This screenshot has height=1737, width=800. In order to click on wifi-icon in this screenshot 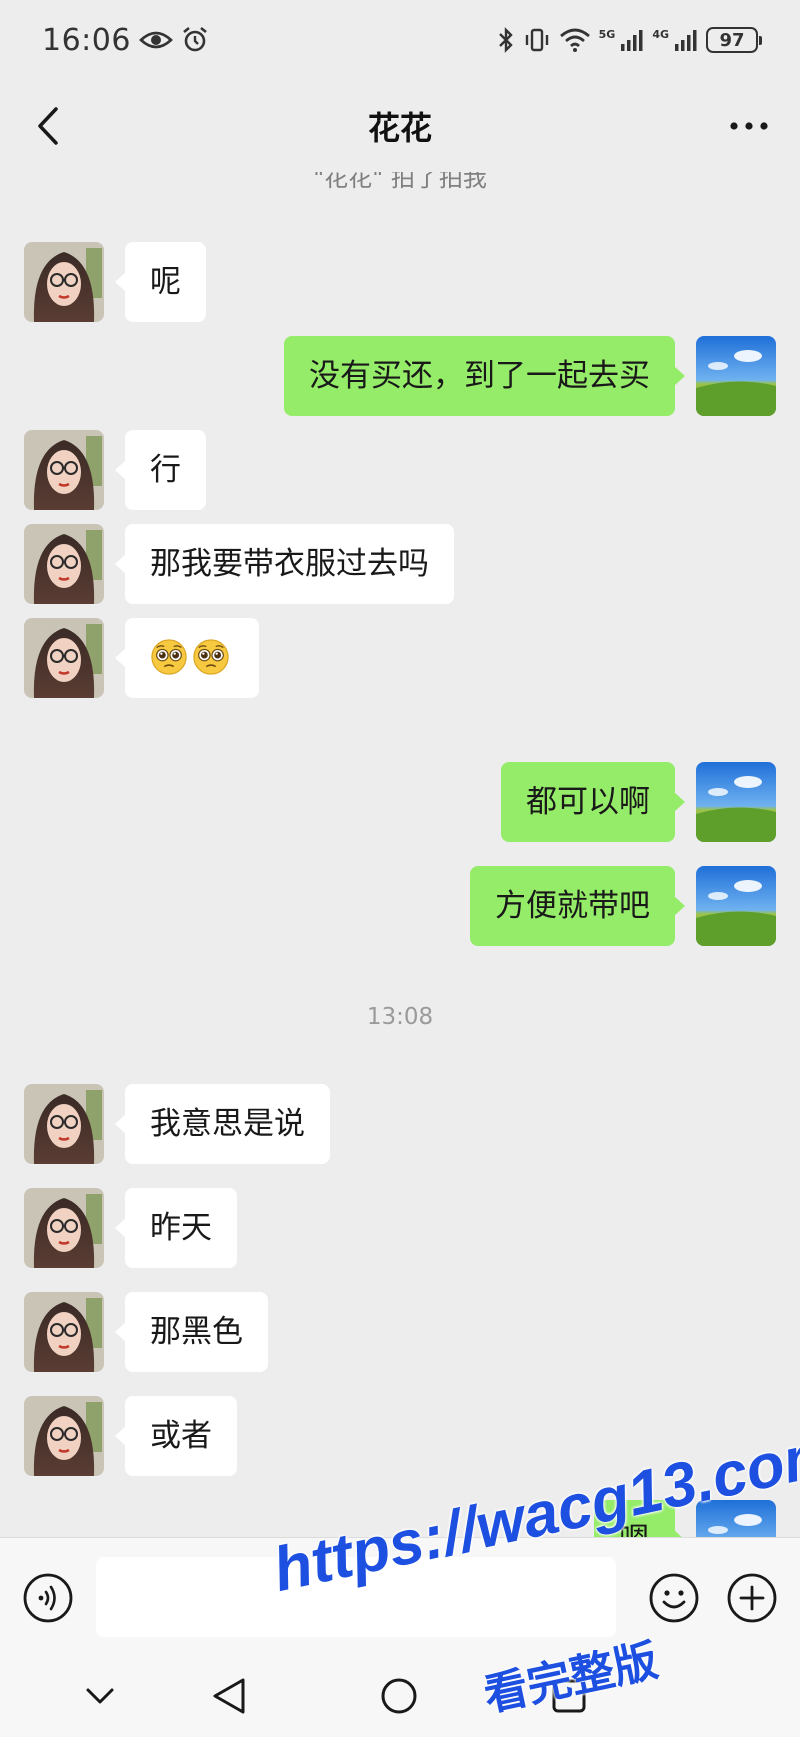, I will do `click(575, 40)`.